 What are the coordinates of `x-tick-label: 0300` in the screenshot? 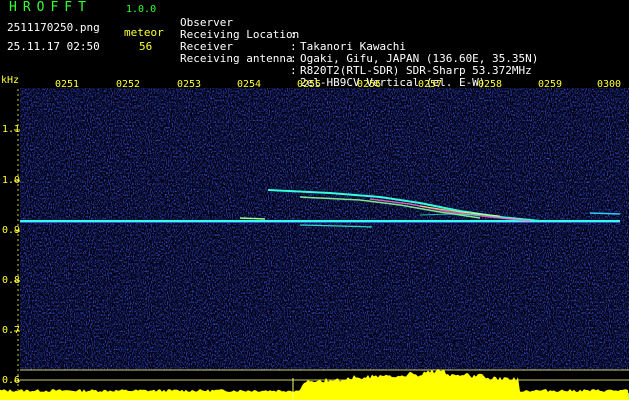 It's located at (609, 84).